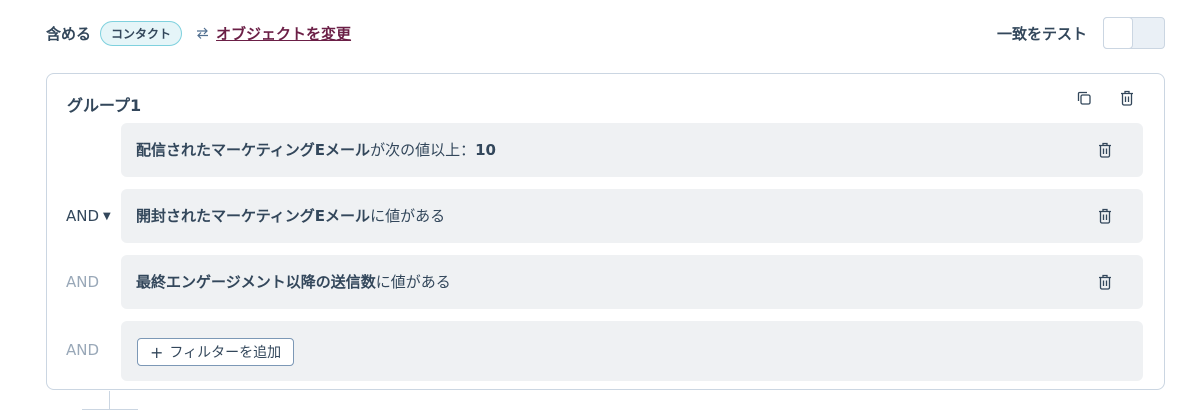 This screenshot has width=1200, height=410. Describe the element at coordinates (256, 282) in the screenshot. I see `filter-property: 最終エンゲージメント以降の送信数` at that location.